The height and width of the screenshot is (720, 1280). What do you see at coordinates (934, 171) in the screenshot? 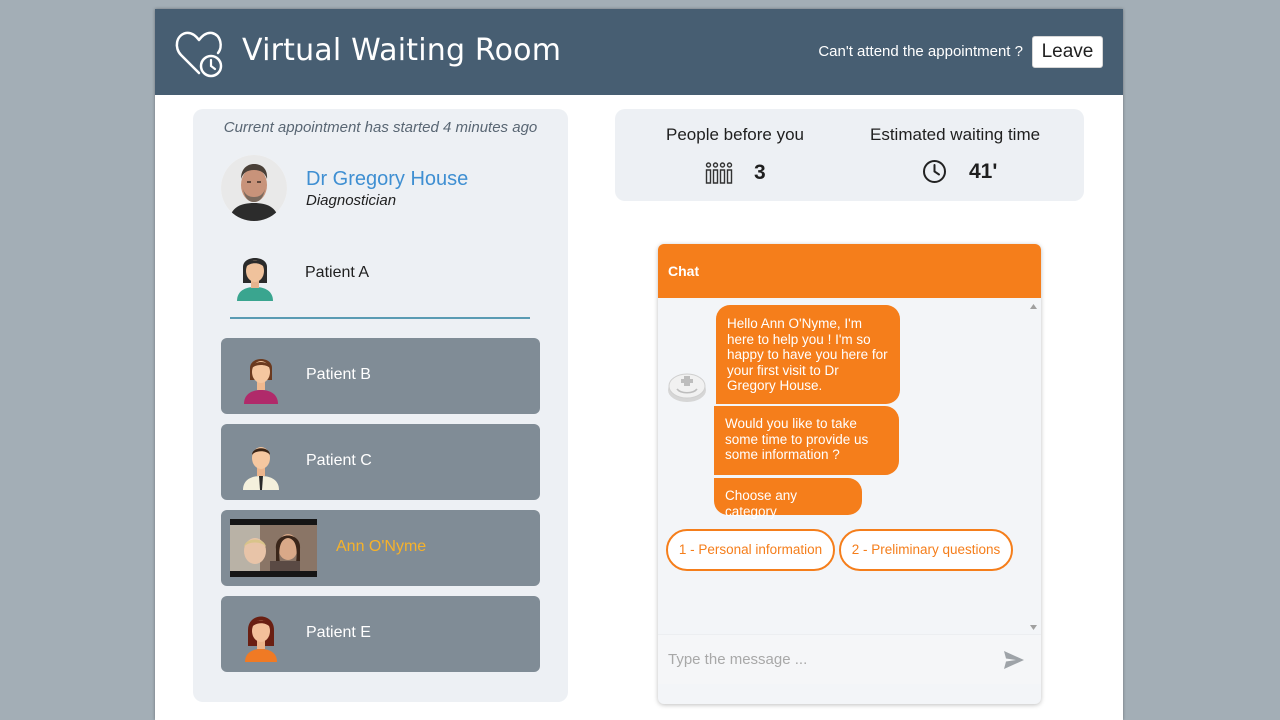
I see `clock-icon` at bounding box center [934, 171].